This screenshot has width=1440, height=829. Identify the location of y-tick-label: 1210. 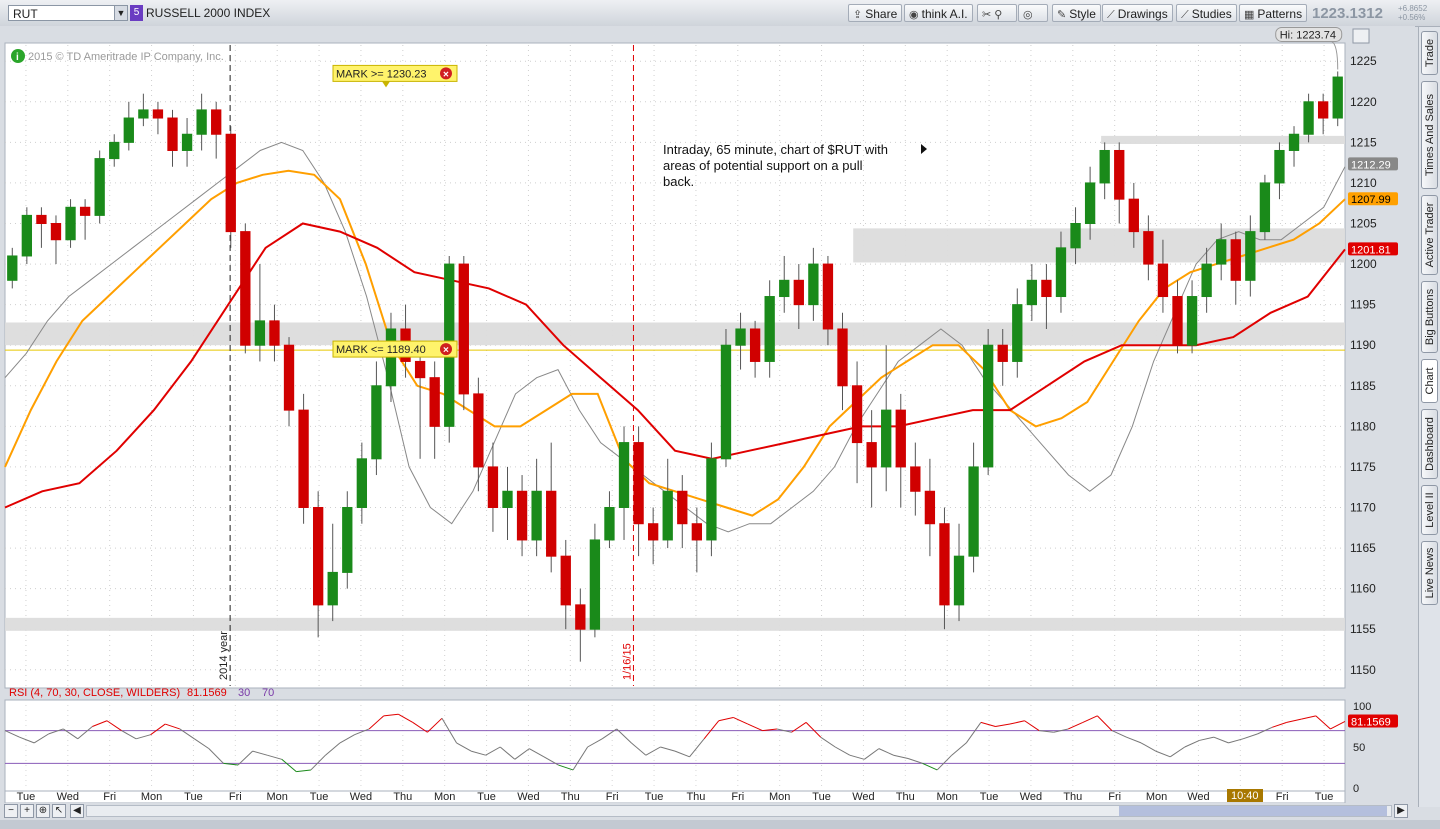
(1363, 183).